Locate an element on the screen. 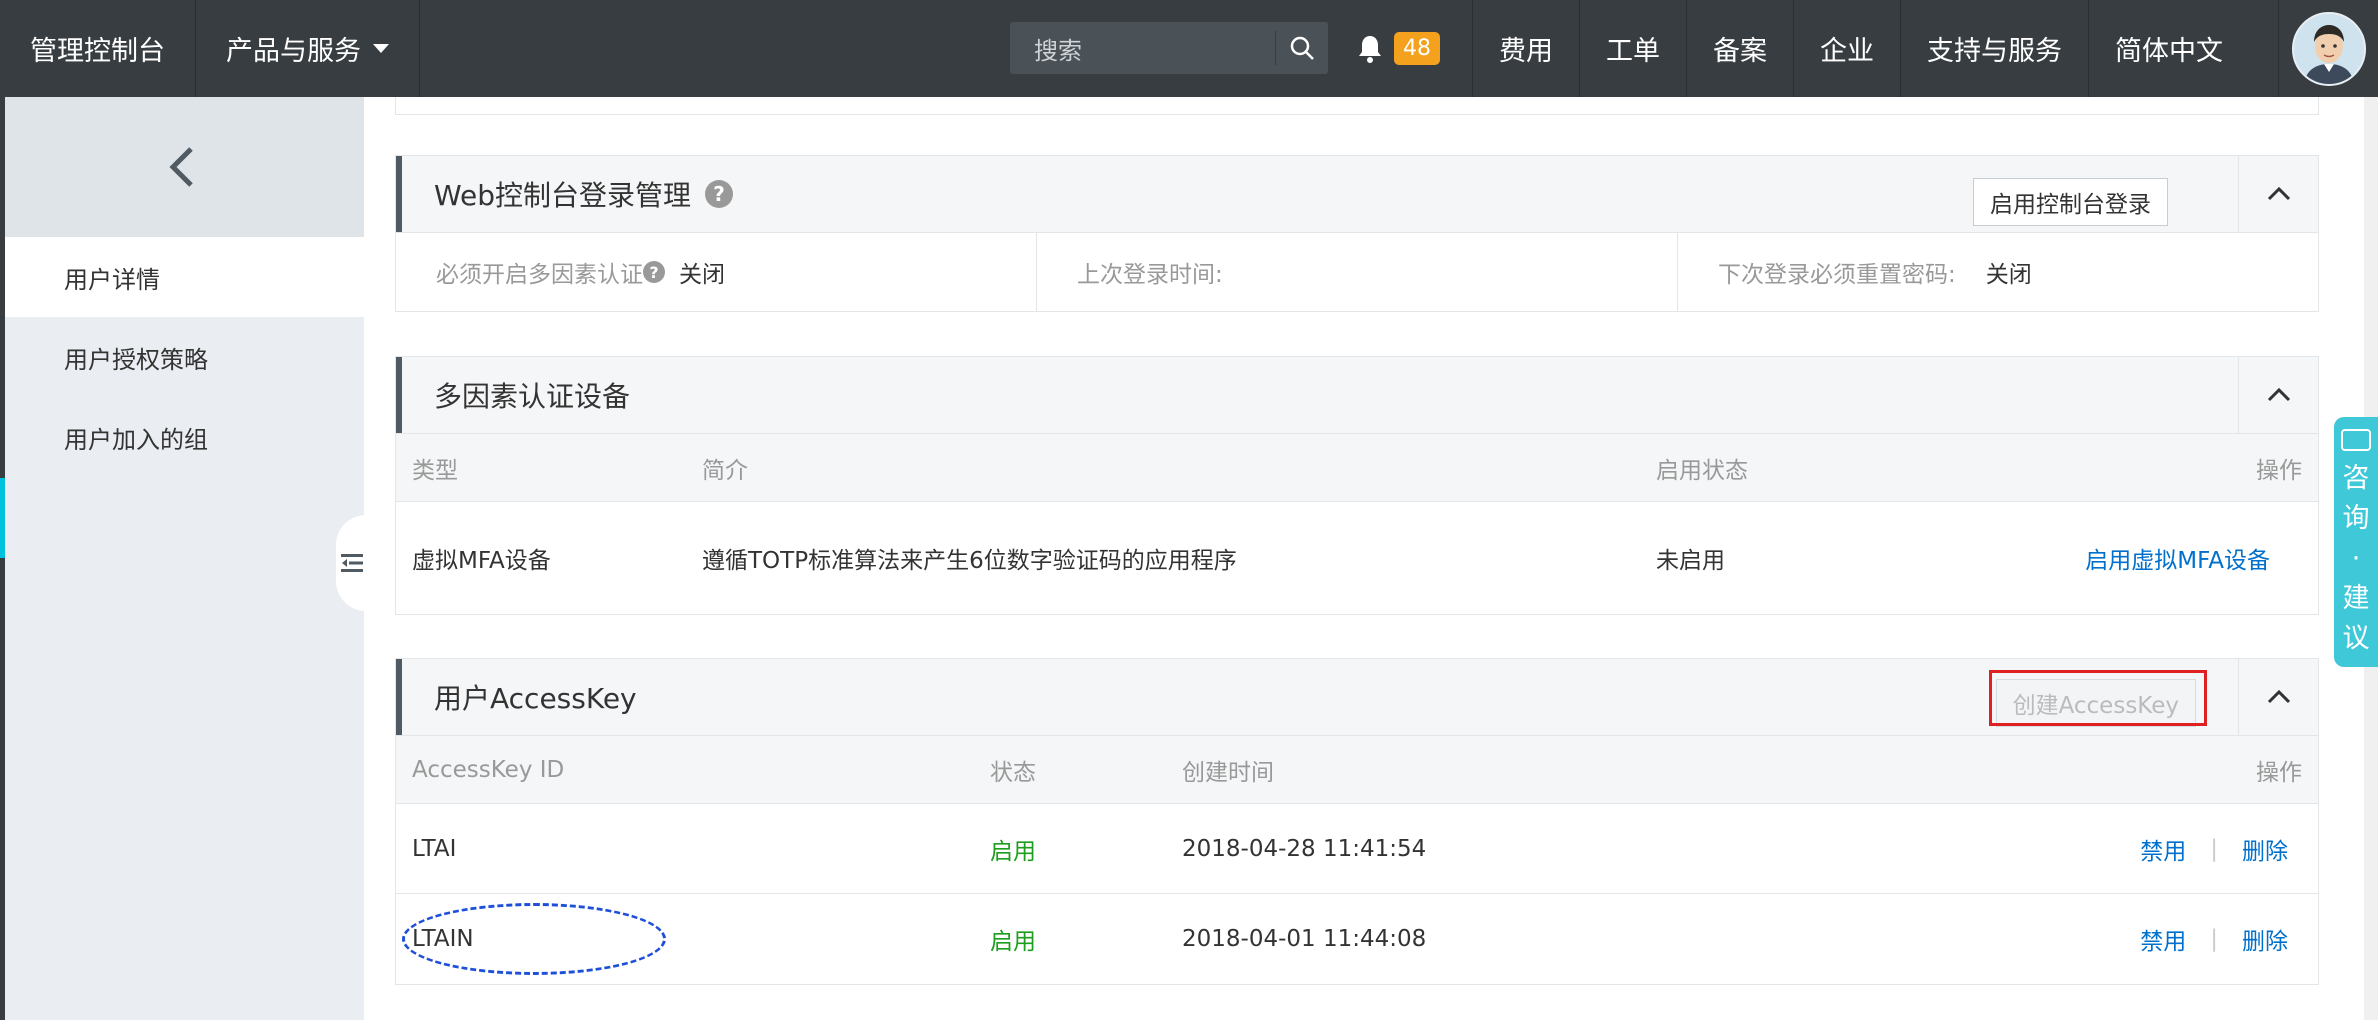  accesskey-created: 2018-04-01 11:44:08 is located at coordinates (1304, 939).